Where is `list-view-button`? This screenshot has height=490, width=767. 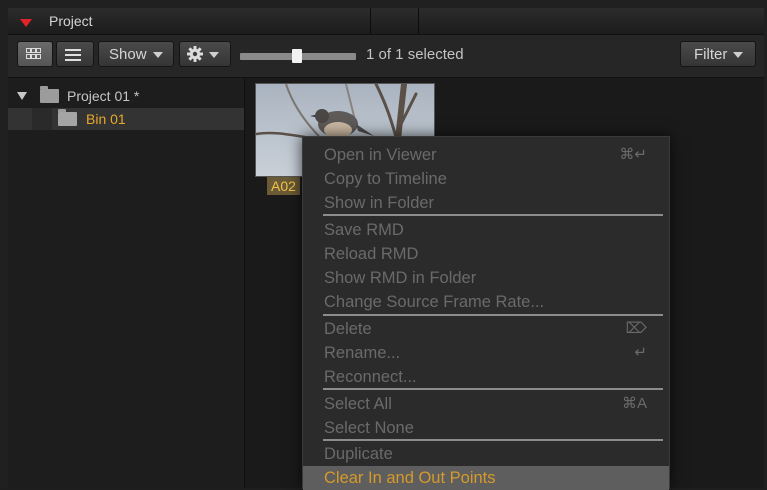
list-view-button is located at coordinates (75, 54).